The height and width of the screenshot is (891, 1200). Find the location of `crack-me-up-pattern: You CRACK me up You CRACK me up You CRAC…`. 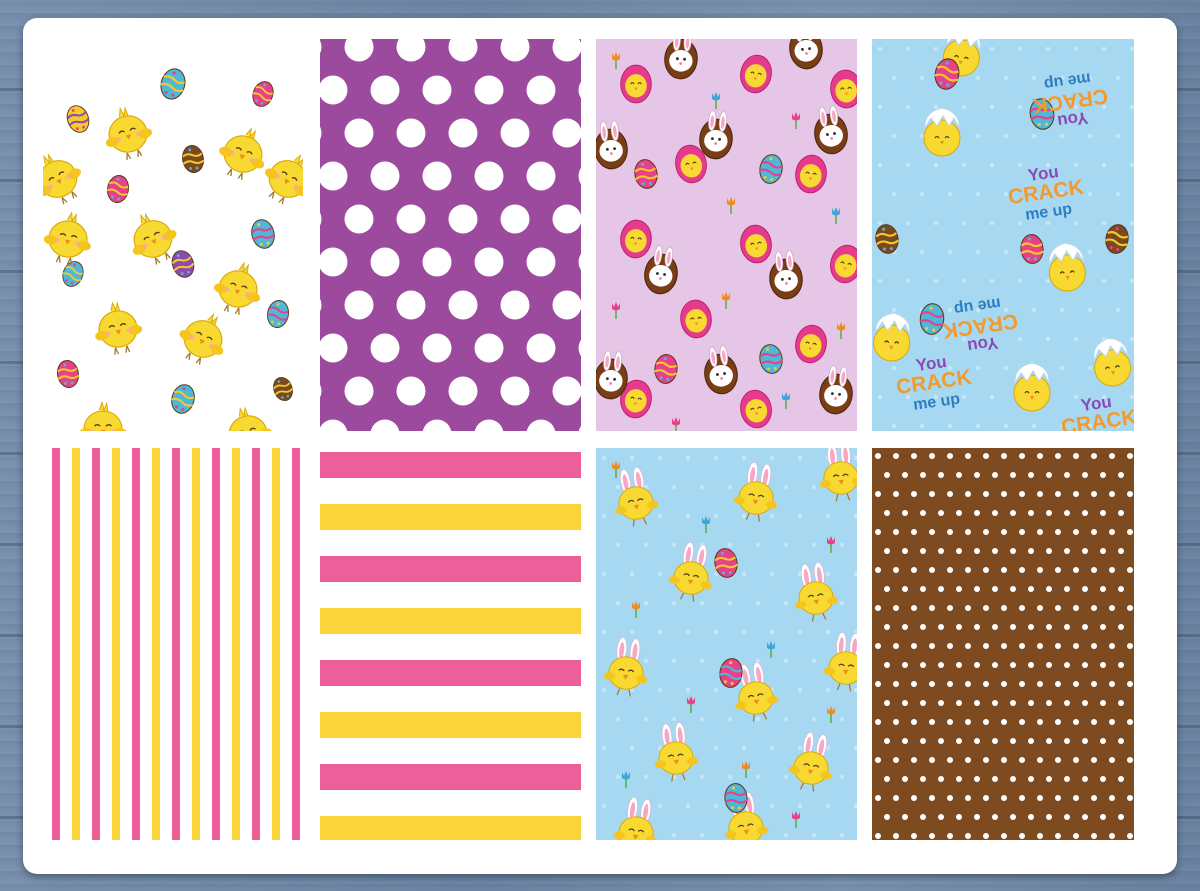

crack-me-up-pattern: You CRACK me up You CRACK me up You CRAC… is located at coordinates (1003, 235).